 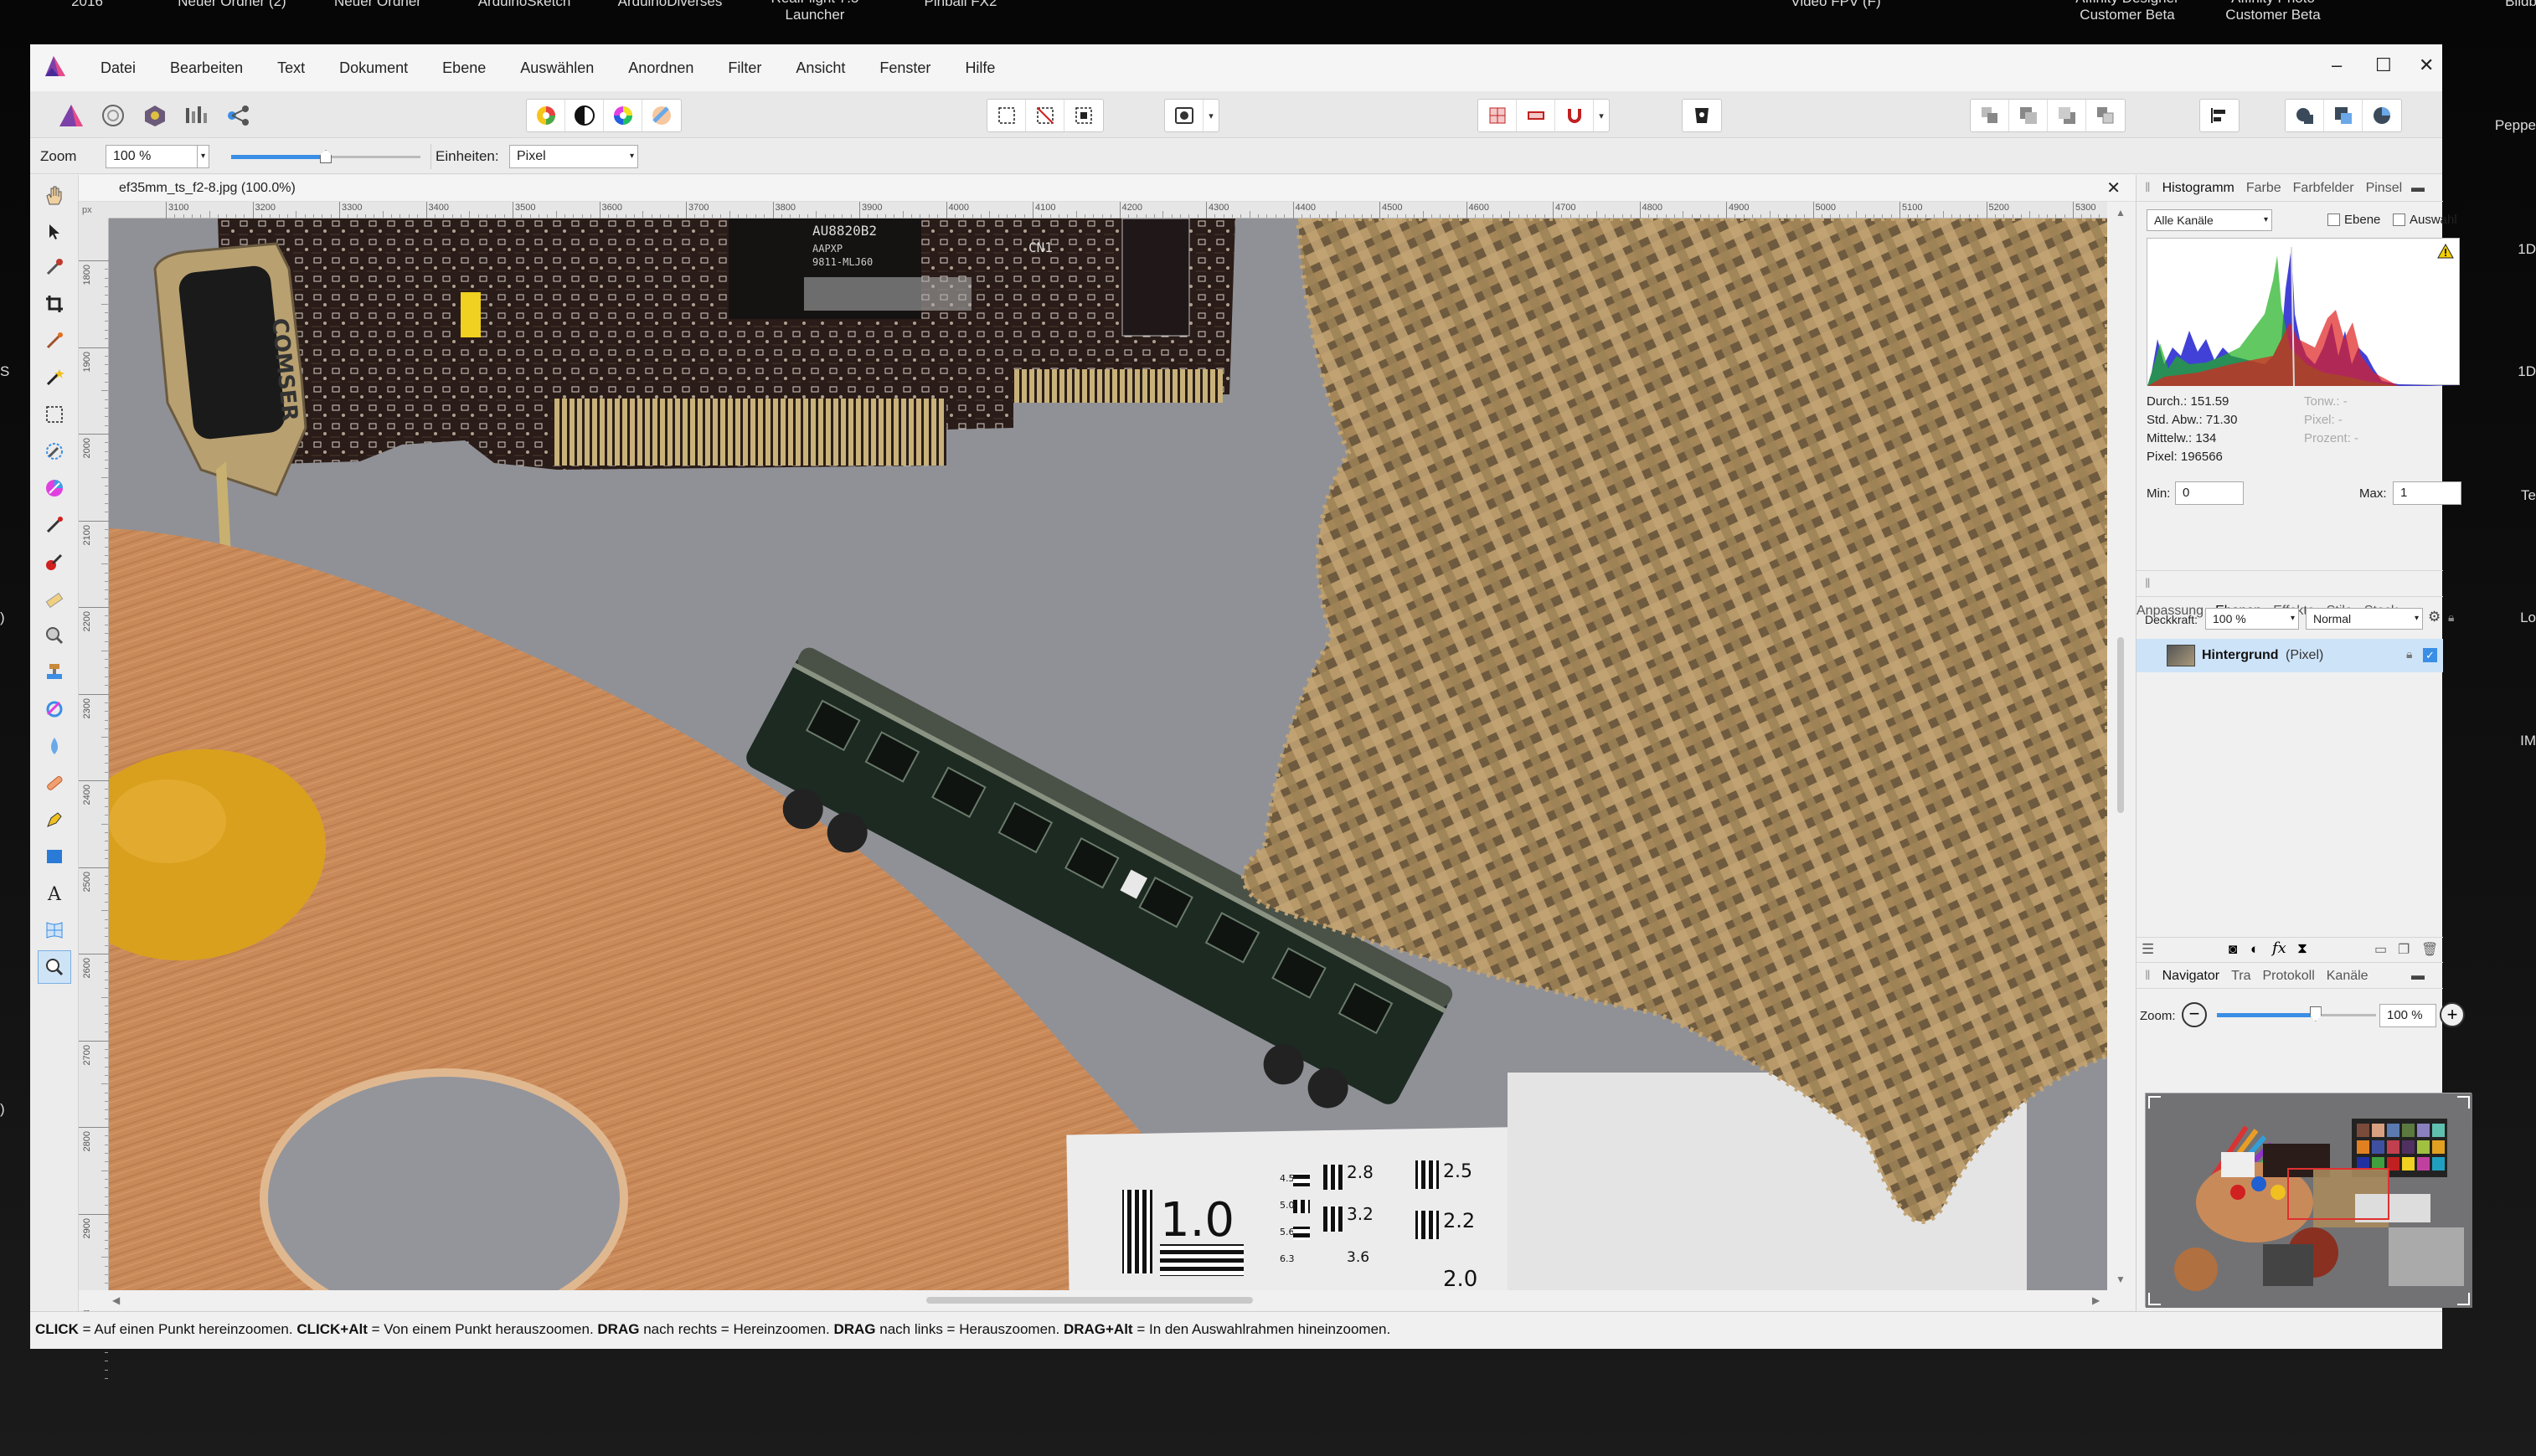 I want to click on mesh-warp-tool-icon, so click(x=54, y=930).